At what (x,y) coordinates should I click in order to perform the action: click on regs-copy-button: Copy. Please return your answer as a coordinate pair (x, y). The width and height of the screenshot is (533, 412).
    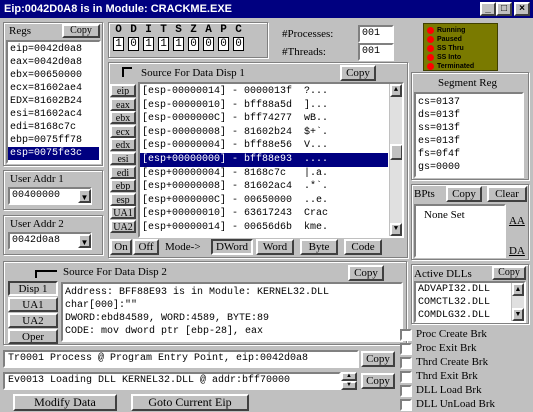
    Looking at the image, I should click on (81, 31).